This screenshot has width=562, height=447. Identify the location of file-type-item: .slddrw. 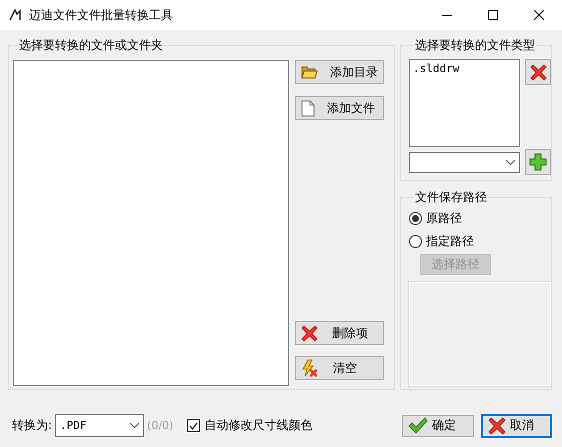
(436, 68).